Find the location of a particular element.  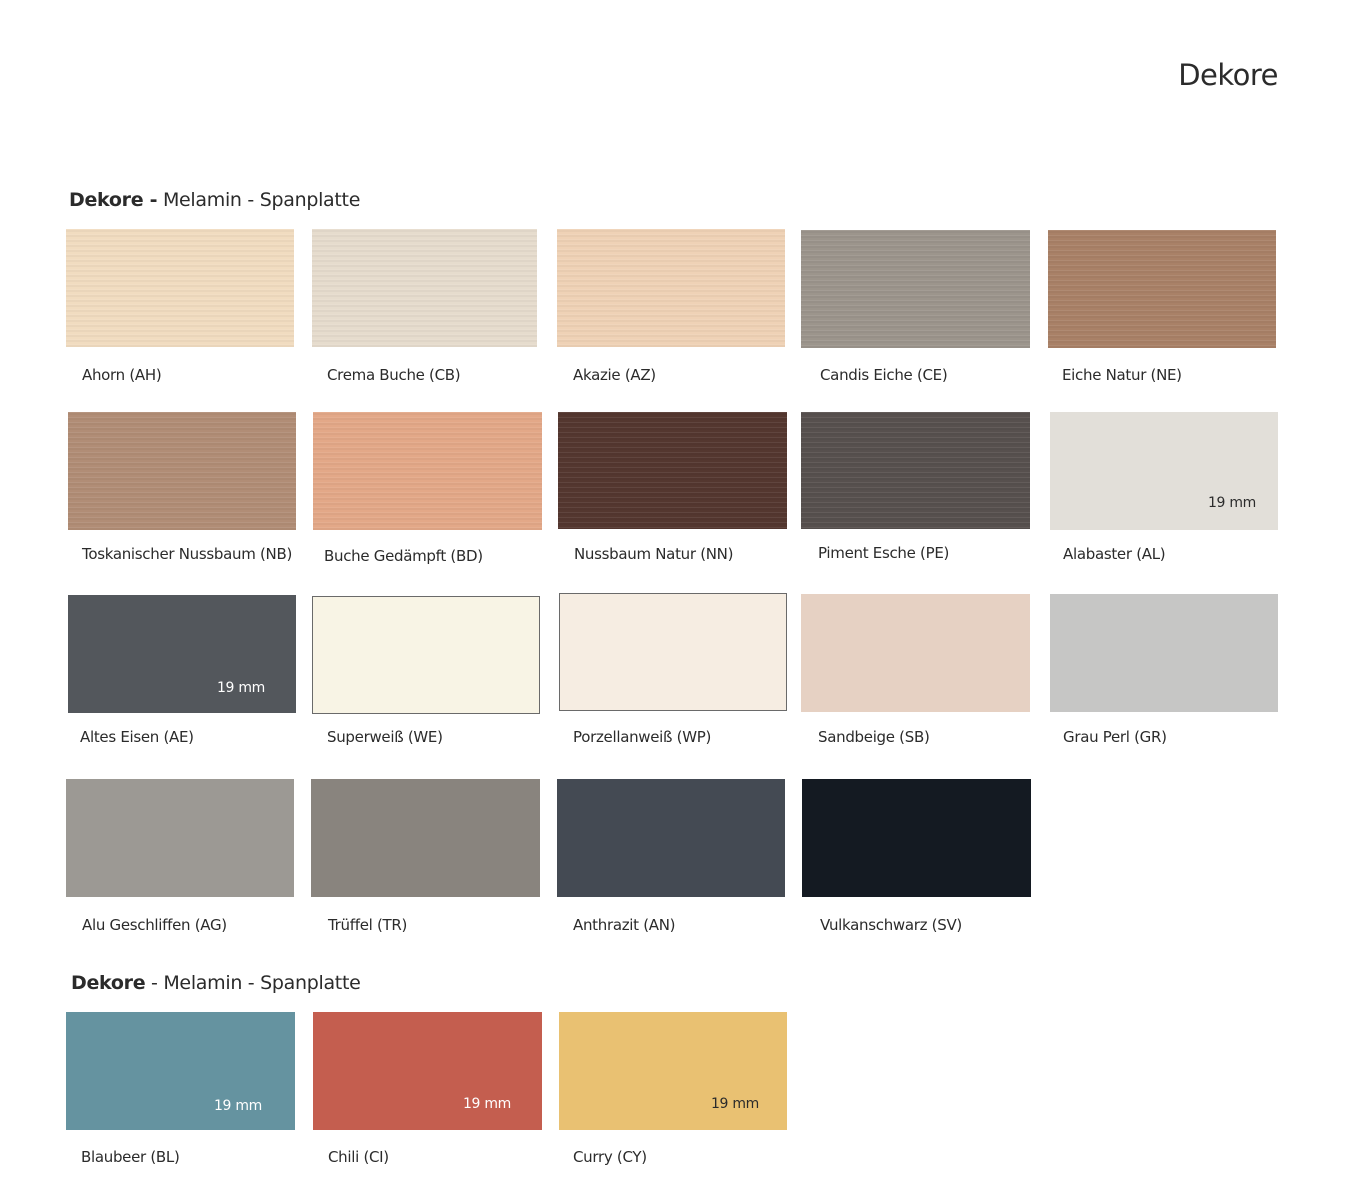

swatch-superweiss is located at coordinates (426, 655).